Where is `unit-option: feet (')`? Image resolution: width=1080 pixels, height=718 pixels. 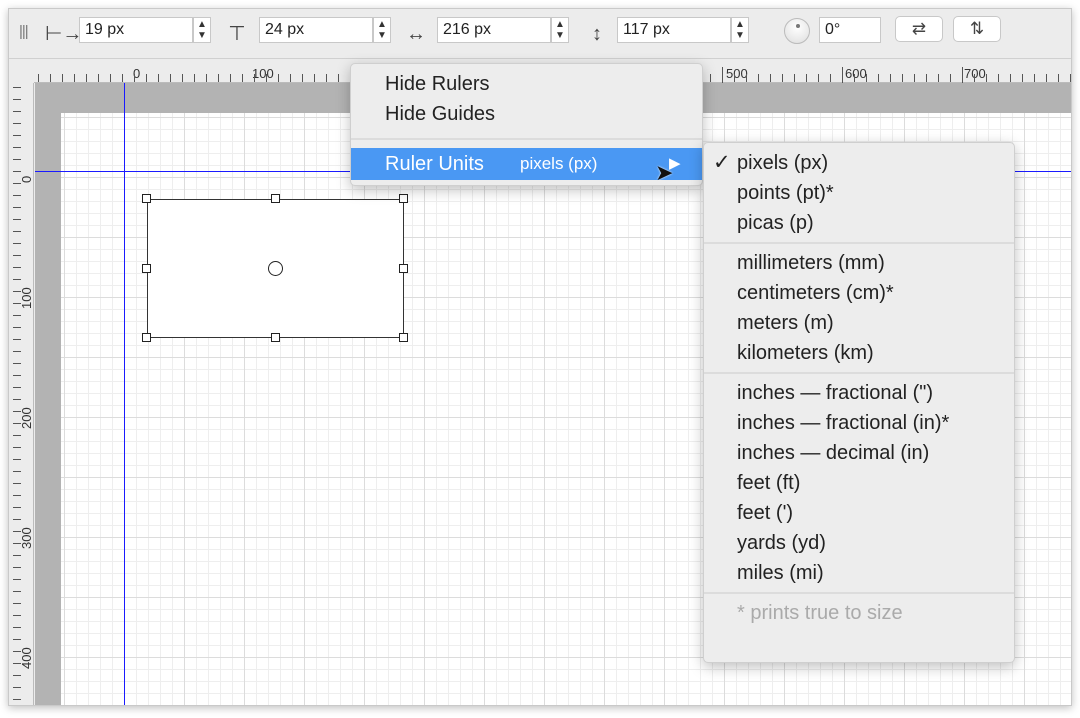
unit-option: feet (') is located at coordinates (859, 513).